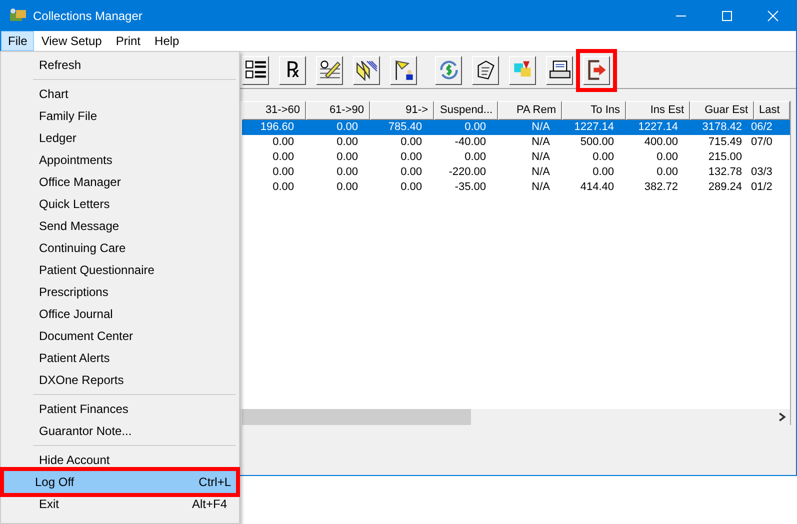 This screenshot has height=524, width=797. I want to click on menu-item: Help, so click(167, 41).